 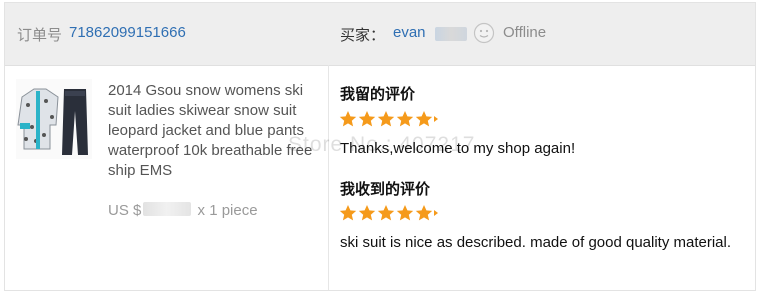 I want to click on received-review-title: 我收到的评价, so click(x=385, y=189).